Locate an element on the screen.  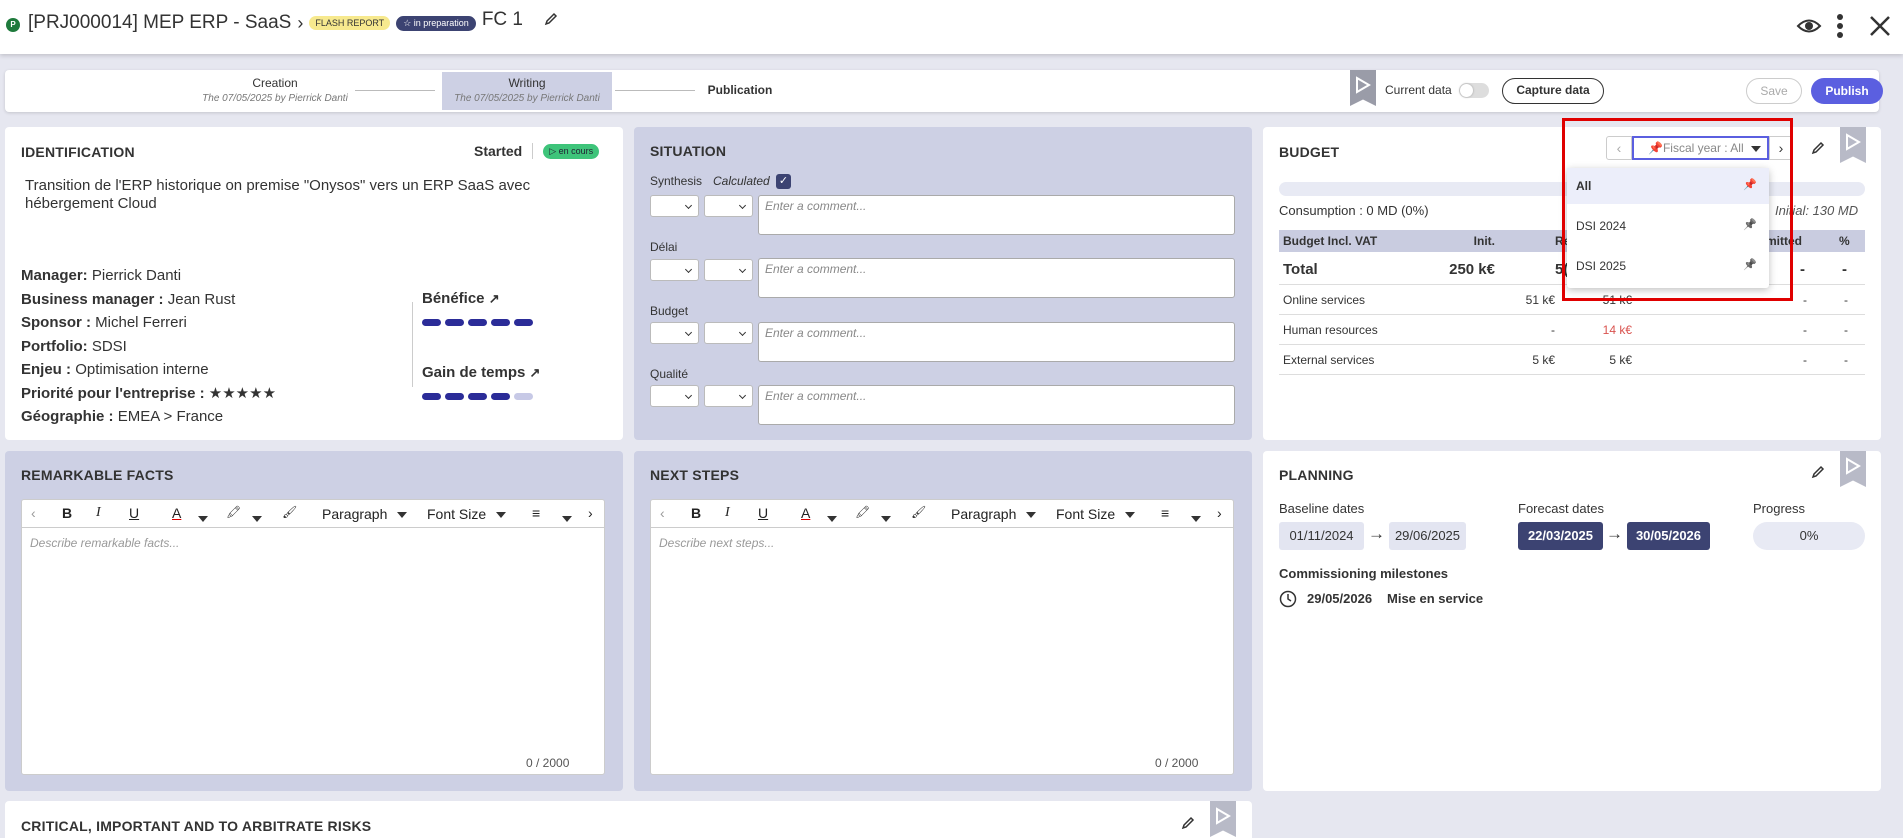
chevron-right-icon: › is located at coordinates (300, 23).